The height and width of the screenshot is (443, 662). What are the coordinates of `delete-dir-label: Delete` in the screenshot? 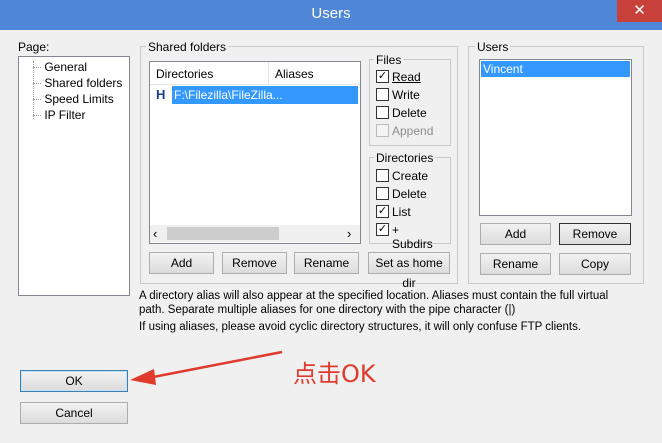 It's located at (409, 194).